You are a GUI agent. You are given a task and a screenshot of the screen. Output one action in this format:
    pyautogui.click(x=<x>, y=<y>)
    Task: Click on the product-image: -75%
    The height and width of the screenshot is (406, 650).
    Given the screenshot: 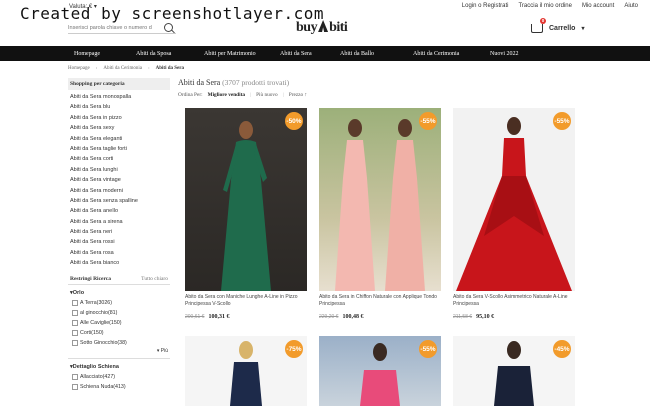 What is the action you would take?
    pyautogui.click(x=246, y=371)
    